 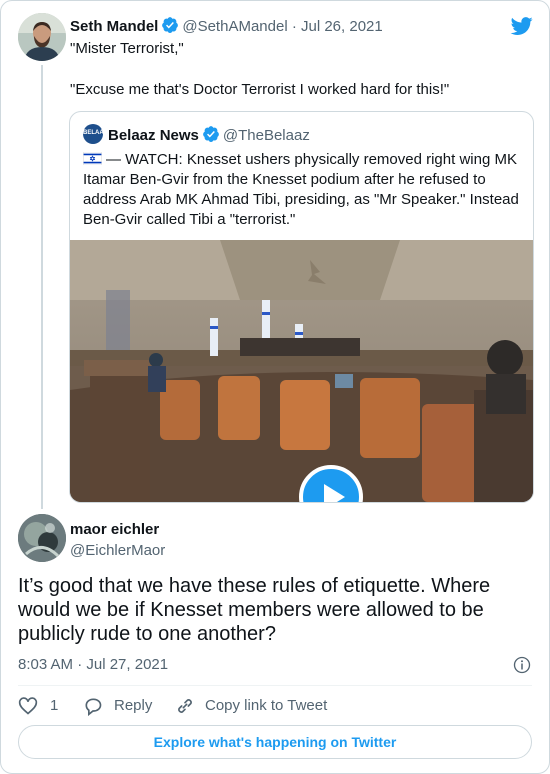 What do you see at coordinates (92, 158) in the screenshot?
I see `israel-flag-icon` at bounding box center [92, 158].